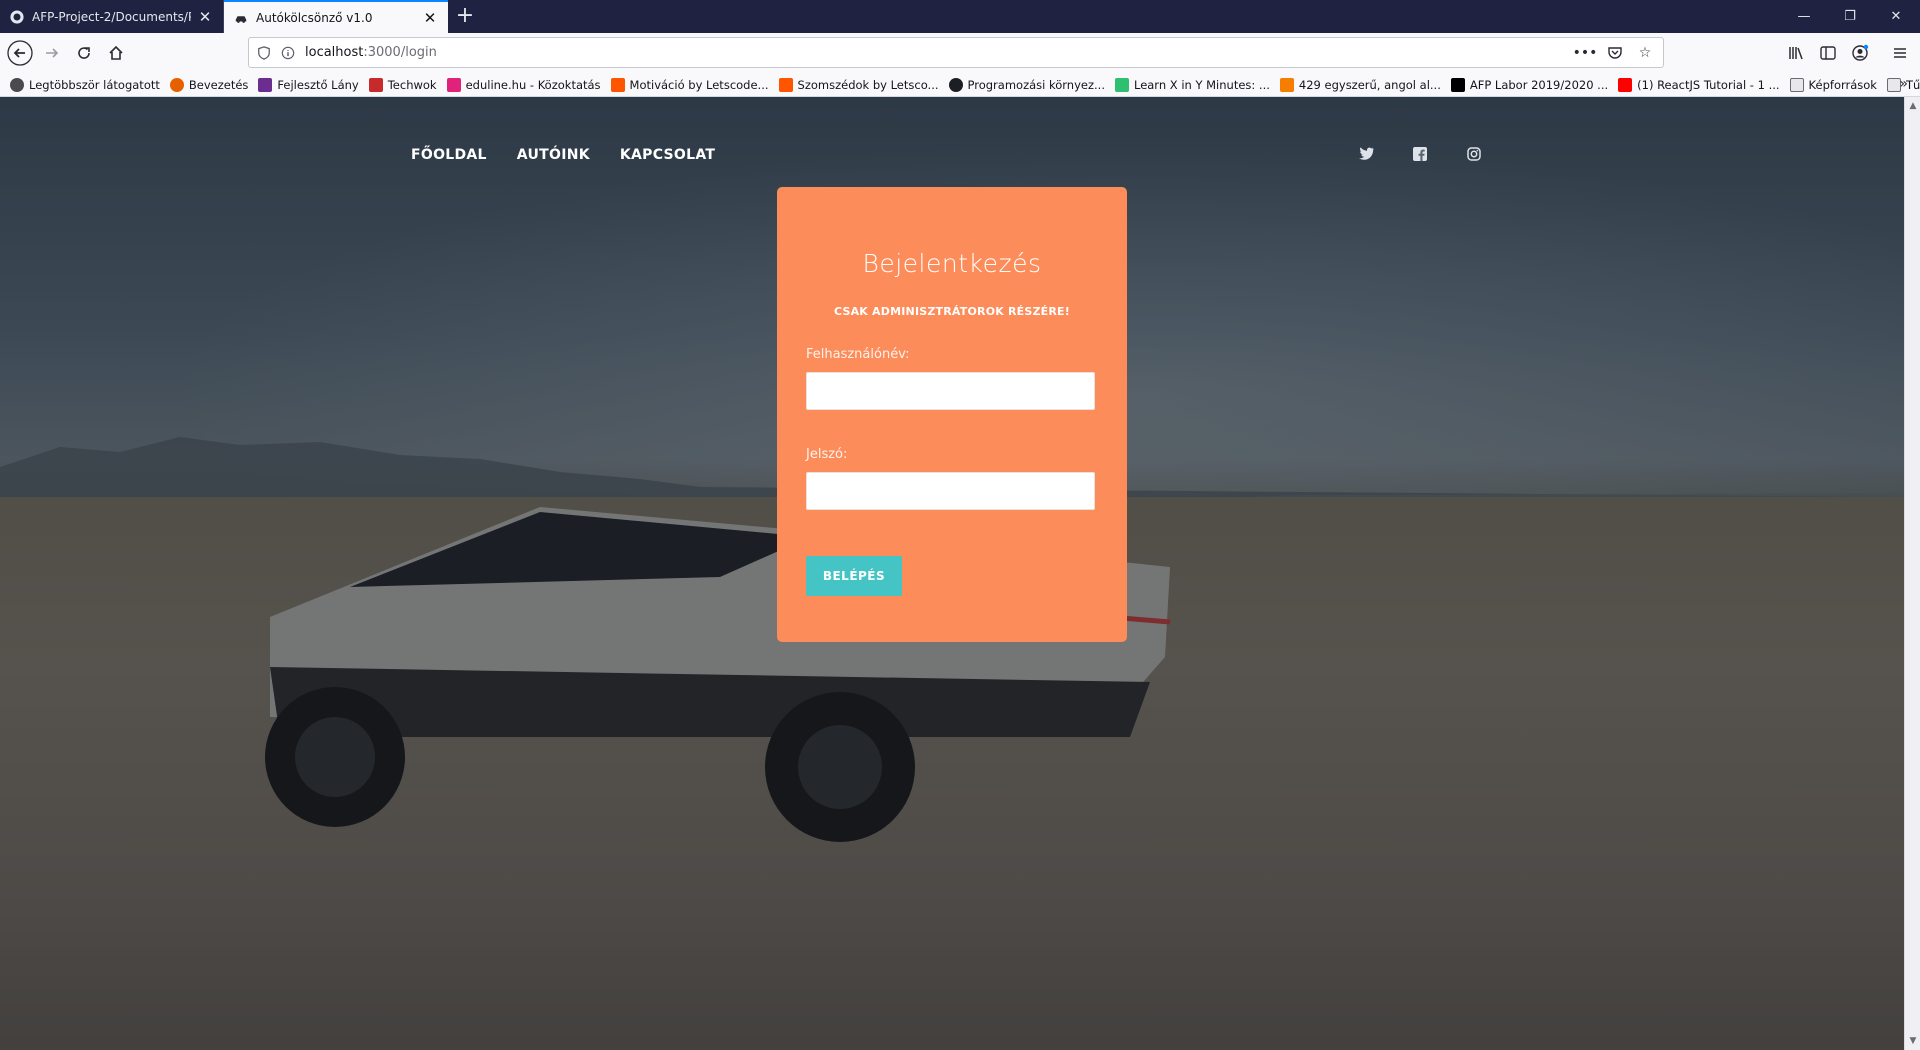  Describe the element at coordinates (375, 84) in the screenshot. I see `bookmark-t-icon` at that location.